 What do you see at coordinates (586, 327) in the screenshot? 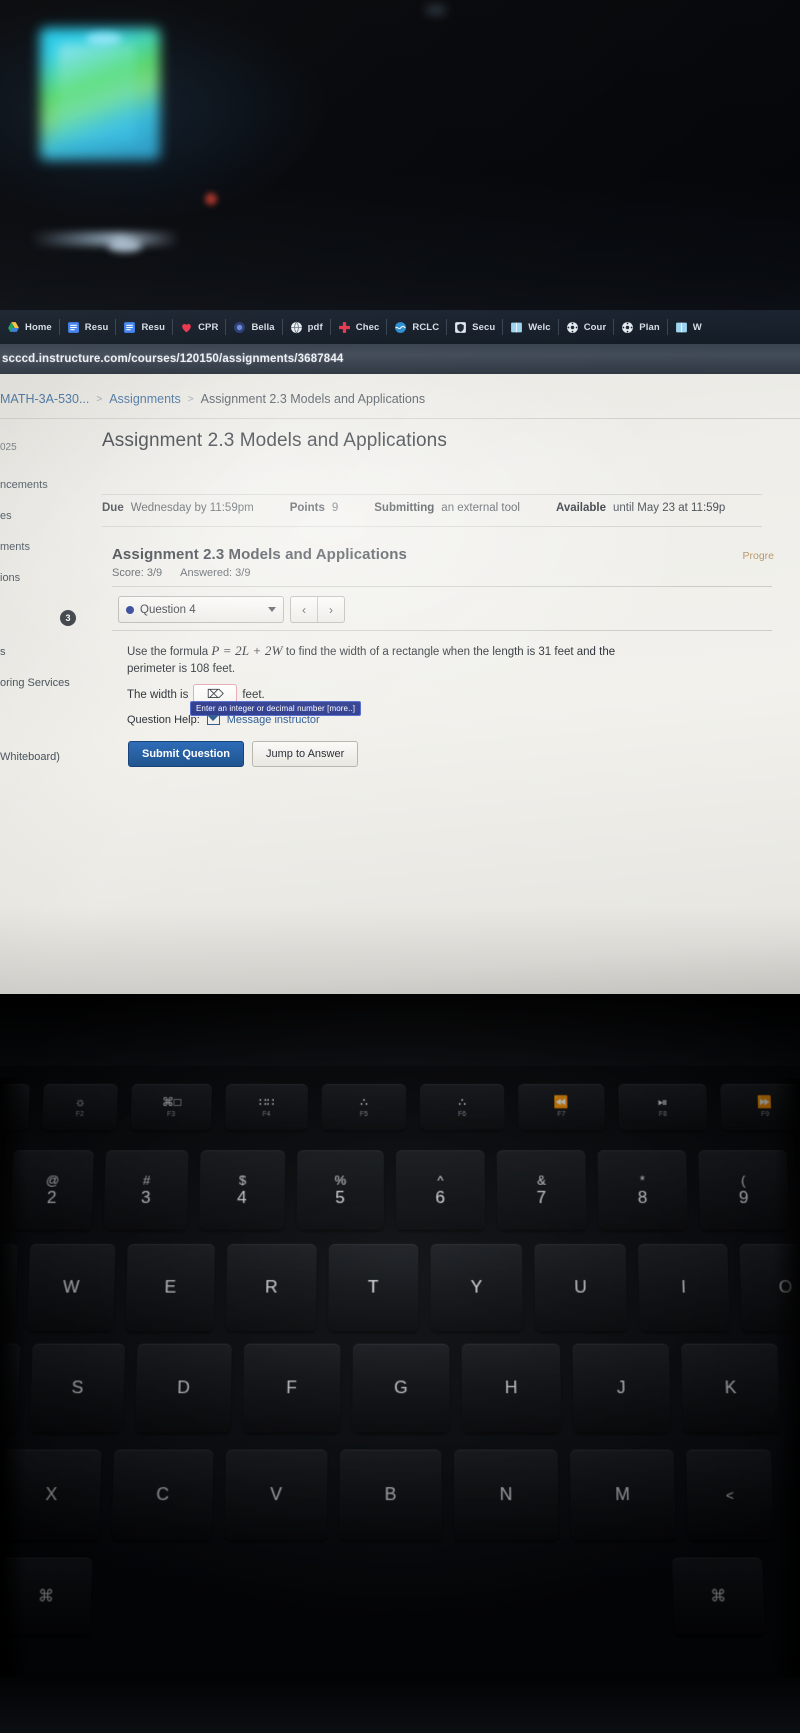
I see `bookmark-item: Cour` at bounding box center [586, 327].